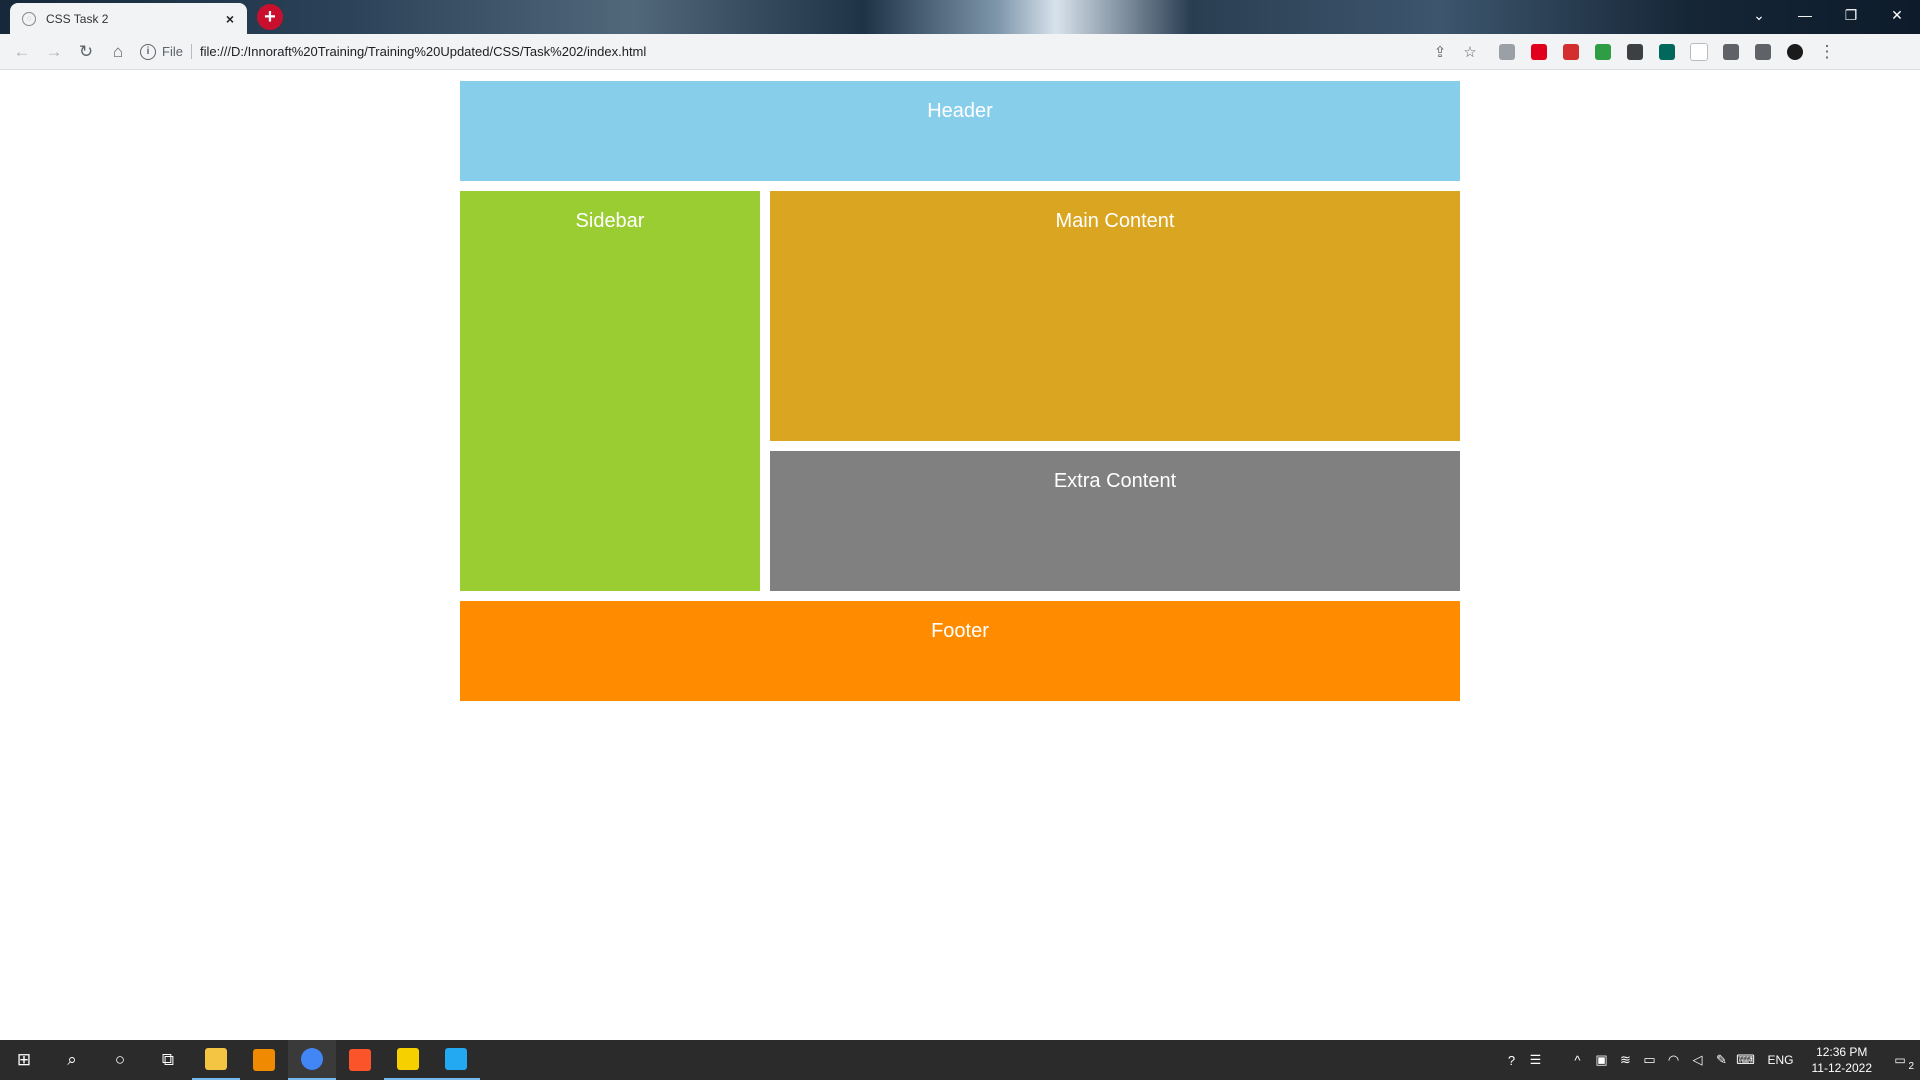  I want to click on tab-search-button: ⌄, so click(1759, 15).